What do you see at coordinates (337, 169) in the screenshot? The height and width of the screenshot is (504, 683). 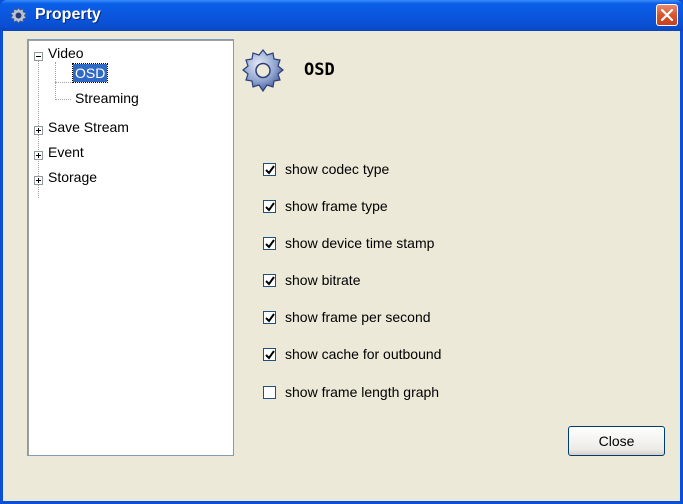 I see `option-label: show codec type` at bounding box center [337, 169].